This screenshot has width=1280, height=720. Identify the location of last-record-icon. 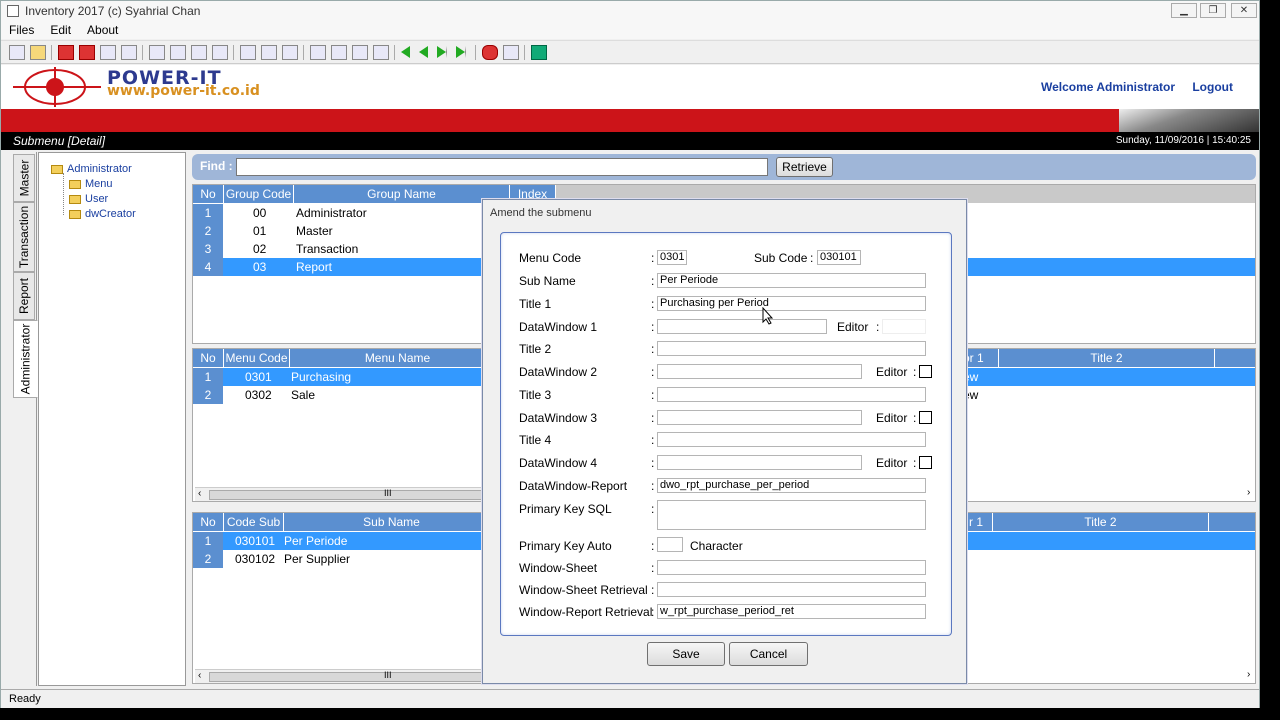
(461, 52).